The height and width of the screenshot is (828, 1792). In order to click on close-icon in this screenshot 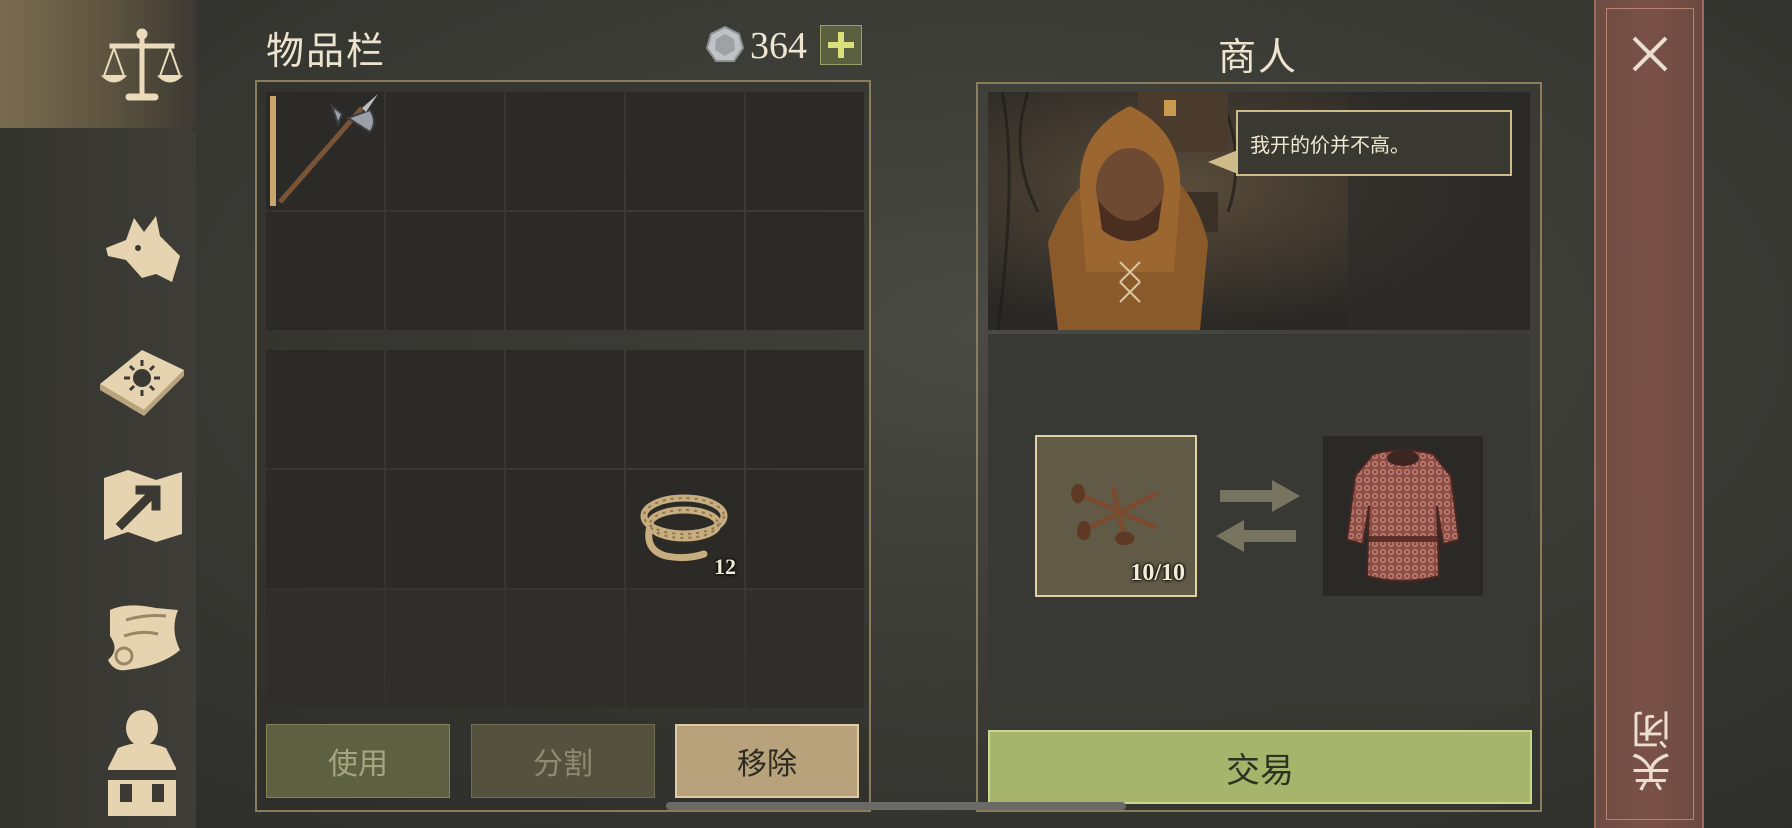, I will do `click(1650, 54)`.